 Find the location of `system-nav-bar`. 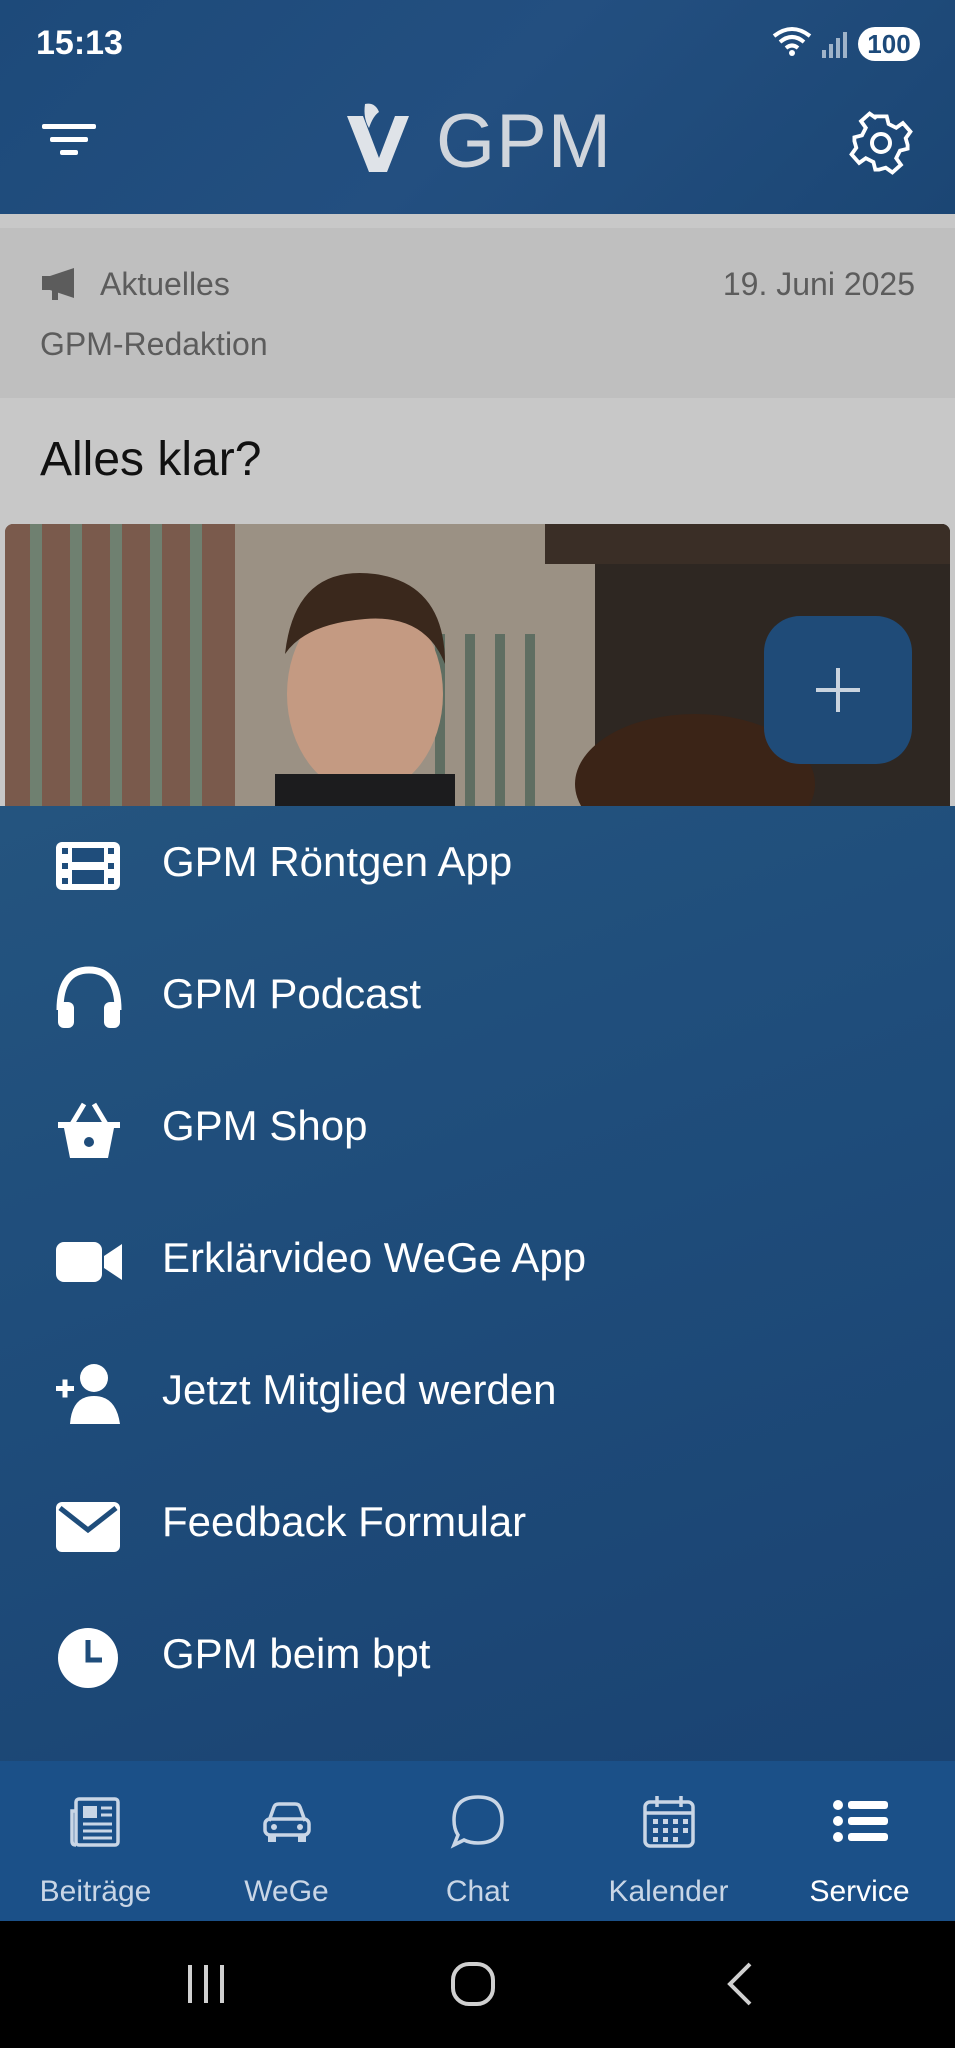

system-nav-bar is located at coordinates (477, 1984).